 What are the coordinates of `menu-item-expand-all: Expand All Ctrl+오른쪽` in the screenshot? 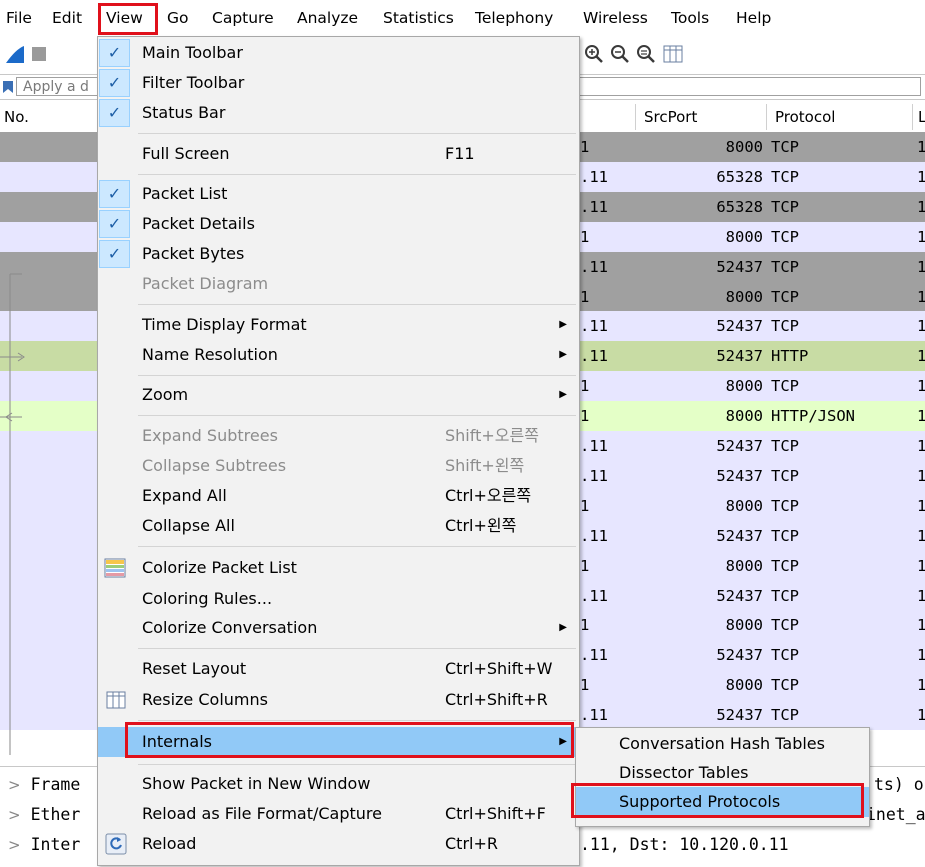 It's located at (338, 496).